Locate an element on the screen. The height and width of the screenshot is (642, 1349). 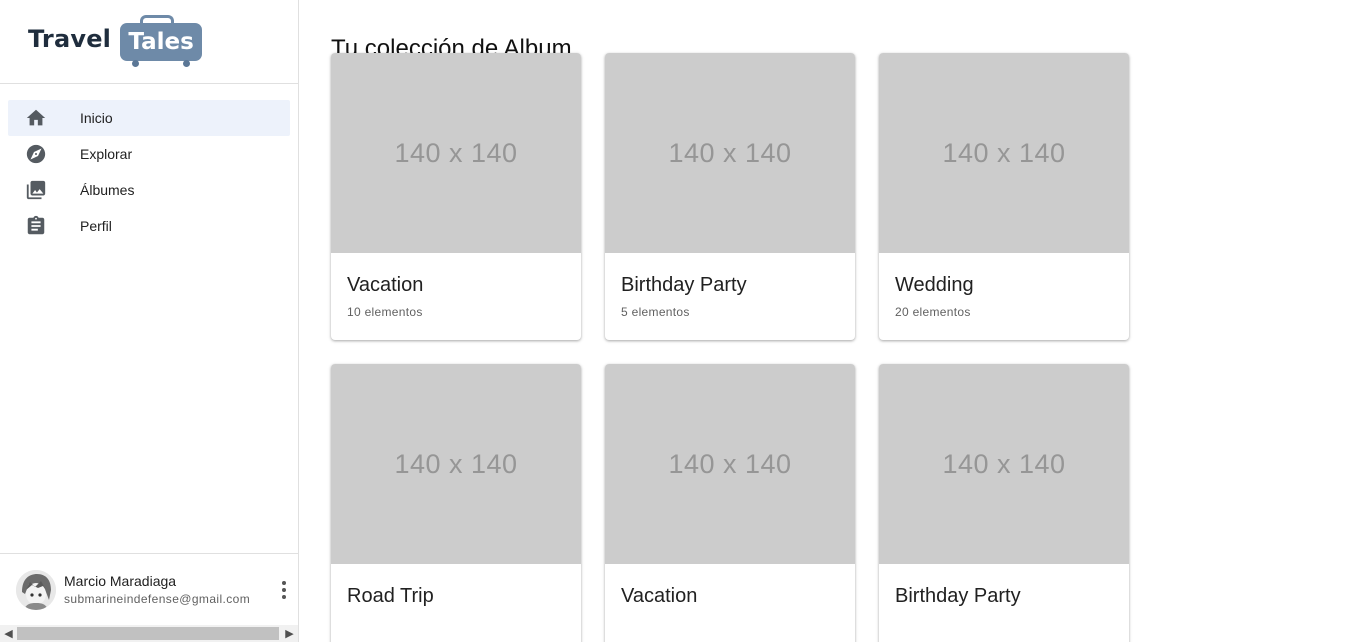
sidebar-item-inicio: Inicio is located at coordinates (149, 118).